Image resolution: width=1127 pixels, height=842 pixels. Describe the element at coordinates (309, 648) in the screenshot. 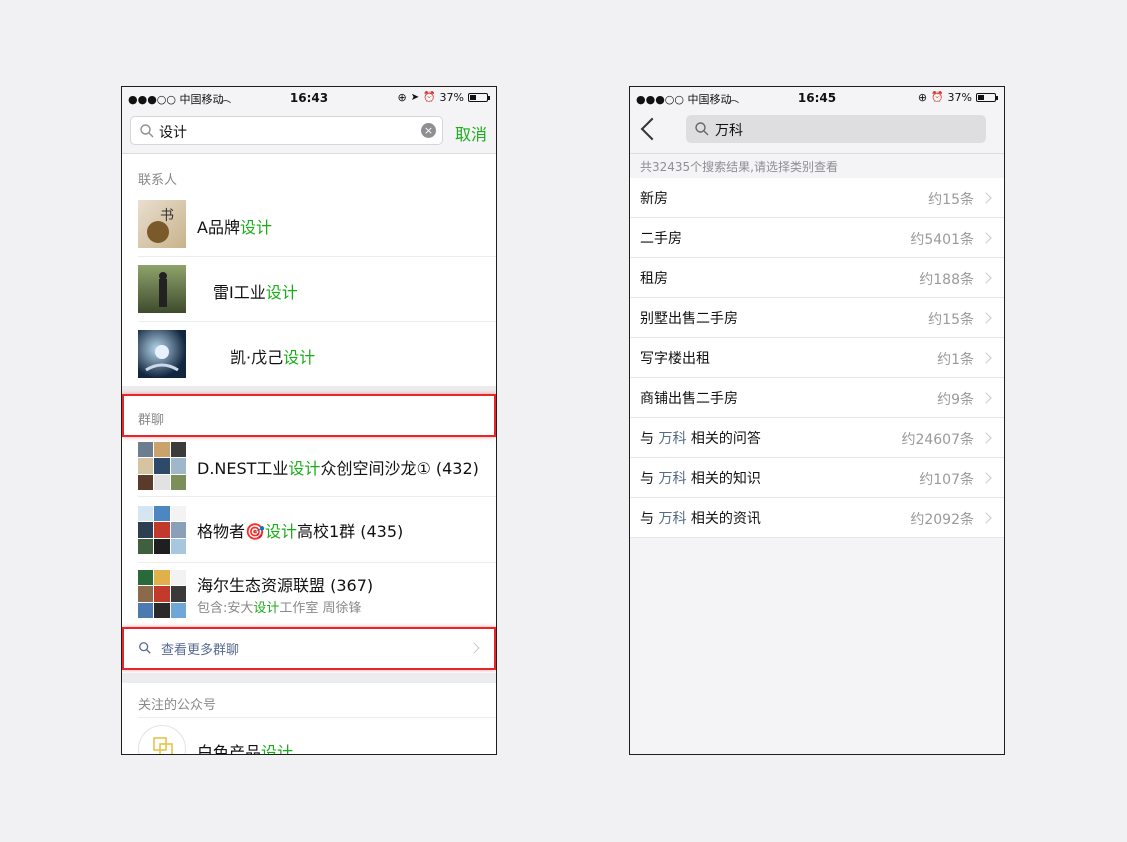

I see `highlight-box-more-groups` at that location.